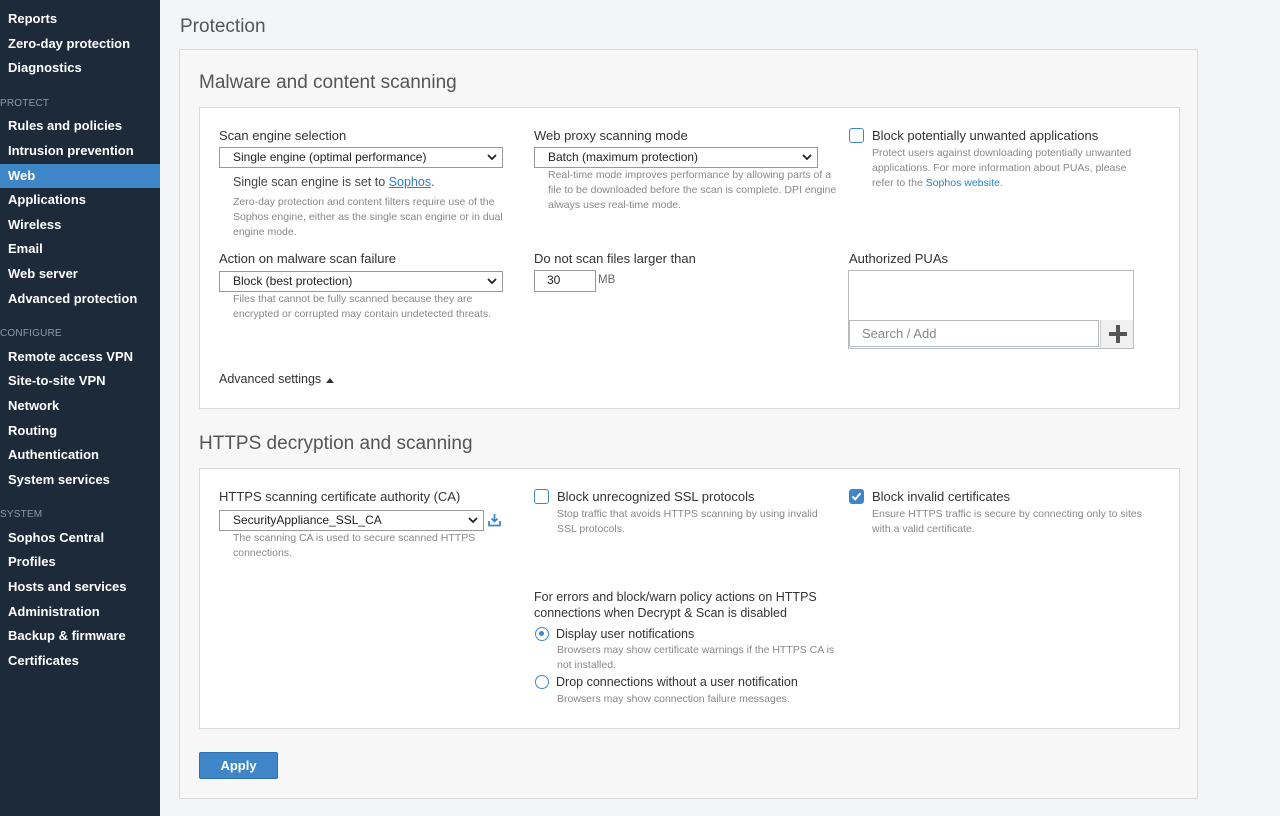 This screenshot has width=1280, height=816. What do you see at coordinates (565, 281) in the screenshot?
I see `max-size-input: 30` at bounding box center [565, 281].